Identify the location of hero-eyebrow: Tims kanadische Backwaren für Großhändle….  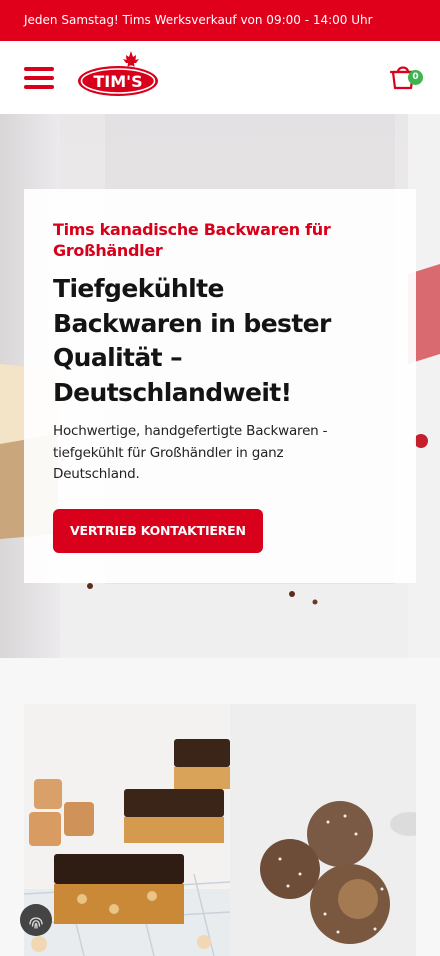
(192, 240).